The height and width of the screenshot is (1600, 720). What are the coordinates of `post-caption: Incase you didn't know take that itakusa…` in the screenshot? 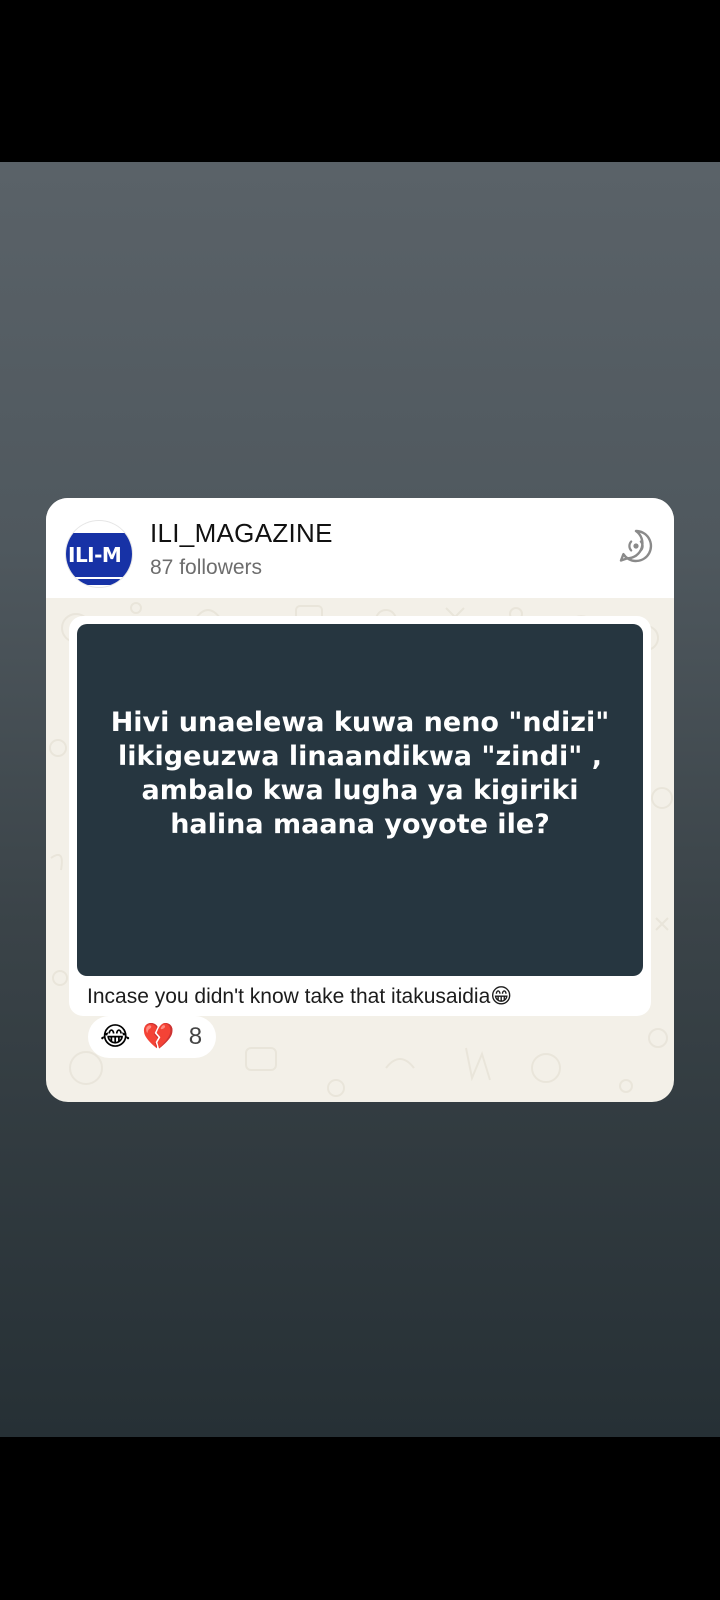 It's located at (300, 996).